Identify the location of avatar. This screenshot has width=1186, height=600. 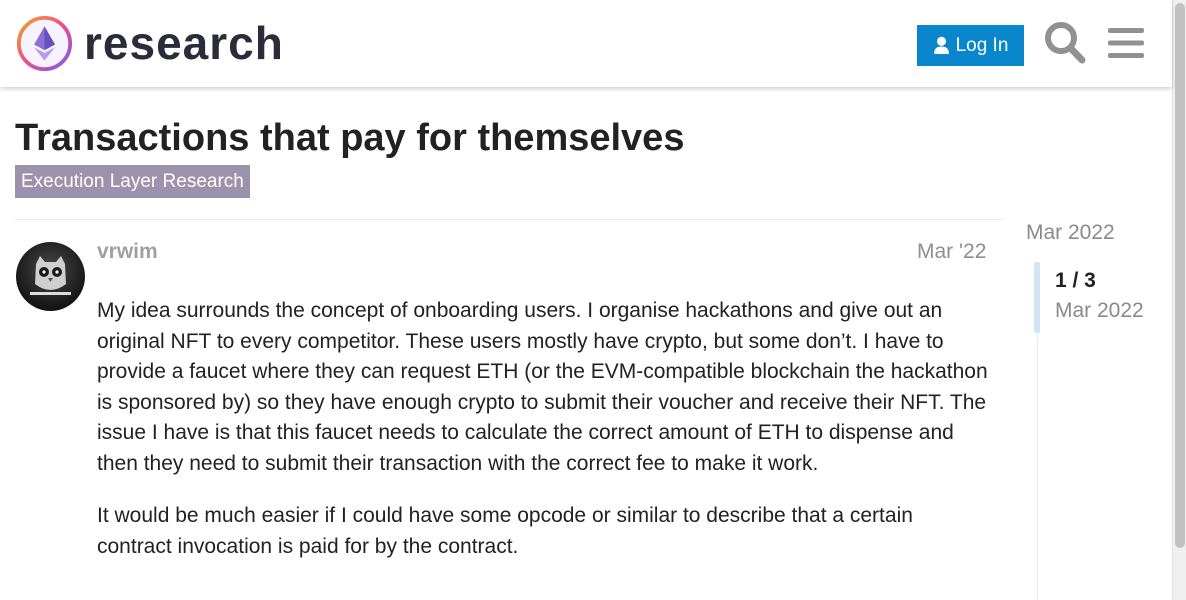
(50, 276).